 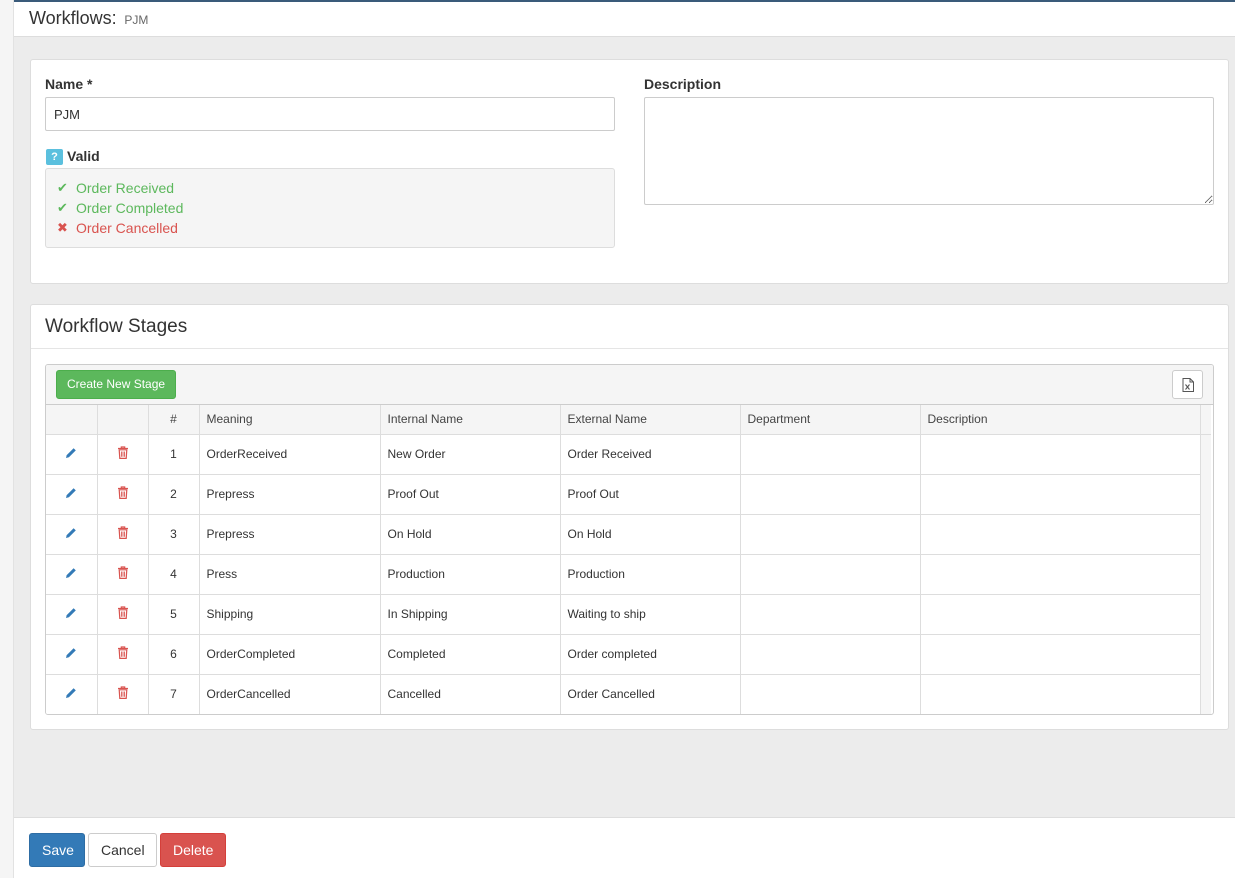 I want to click on cell-internal-name: Production, so click(x=470, y=574).